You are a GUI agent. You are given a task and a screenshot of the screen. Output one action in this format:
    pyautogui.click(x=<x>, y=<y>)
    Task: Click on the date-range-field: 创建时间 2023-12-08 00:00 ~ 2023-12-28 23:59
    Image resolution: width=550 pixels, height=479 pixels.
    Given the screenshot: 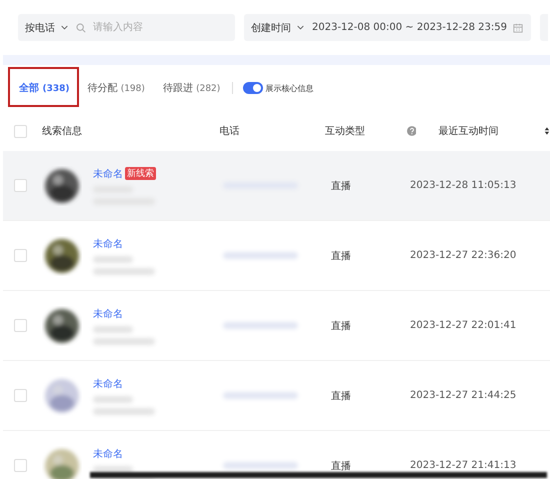 What is the action you would take?
    pyautogui.click(x=387, y=27)
    